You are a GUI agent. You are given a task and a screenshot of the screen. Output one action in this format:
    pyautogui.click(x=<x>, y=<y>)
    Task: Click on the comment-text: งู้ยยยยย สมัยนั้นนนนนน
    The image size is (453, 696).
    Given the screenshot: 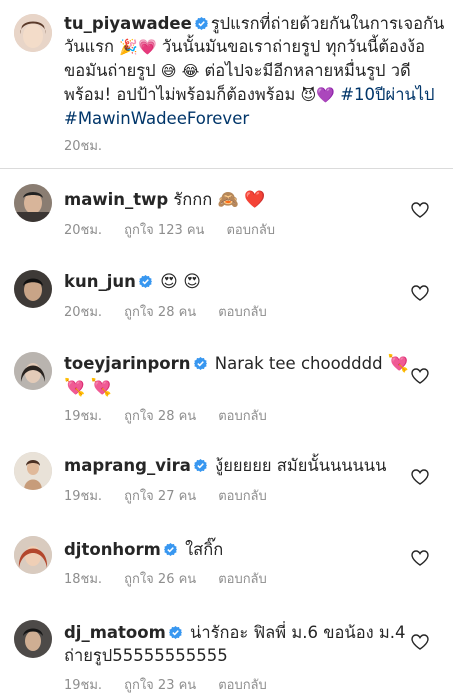 What is the action you would take?
    pyautogui.click(x=301, y=465)
    